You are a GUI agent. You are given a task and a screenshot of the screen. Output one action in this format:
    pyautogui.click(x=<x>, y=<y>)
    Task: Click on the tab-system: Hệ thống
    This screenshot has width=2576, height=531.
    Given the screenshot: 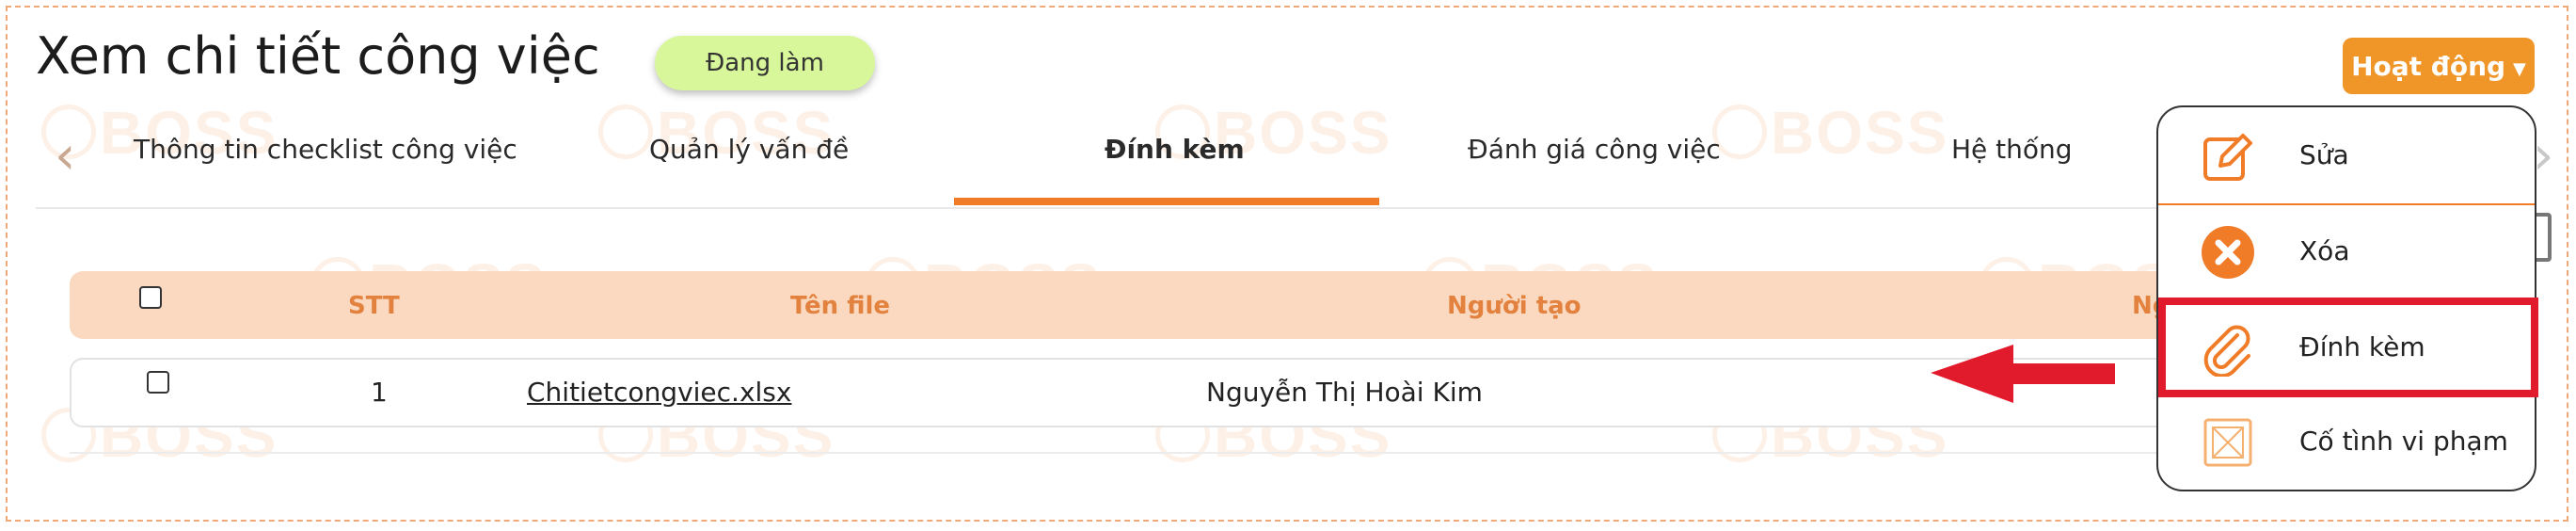 What is the action you would take?
    pyautogui.click(x=2012, y=150)
    